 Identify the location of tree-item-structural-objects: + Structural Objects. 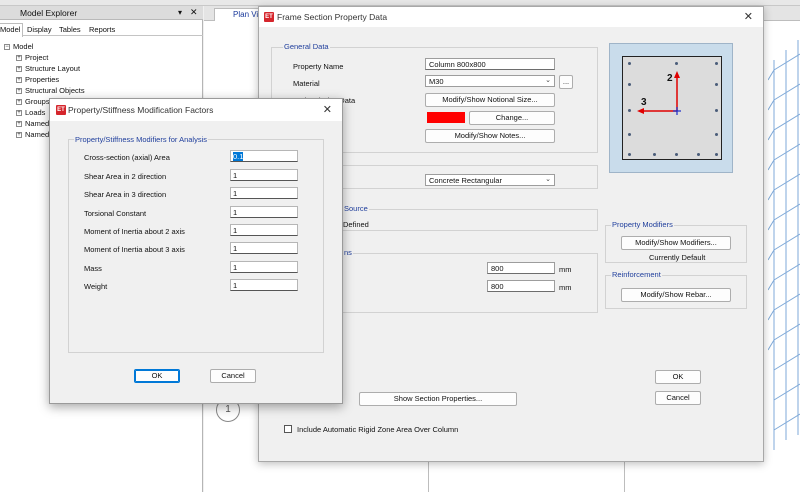
(50, 90).